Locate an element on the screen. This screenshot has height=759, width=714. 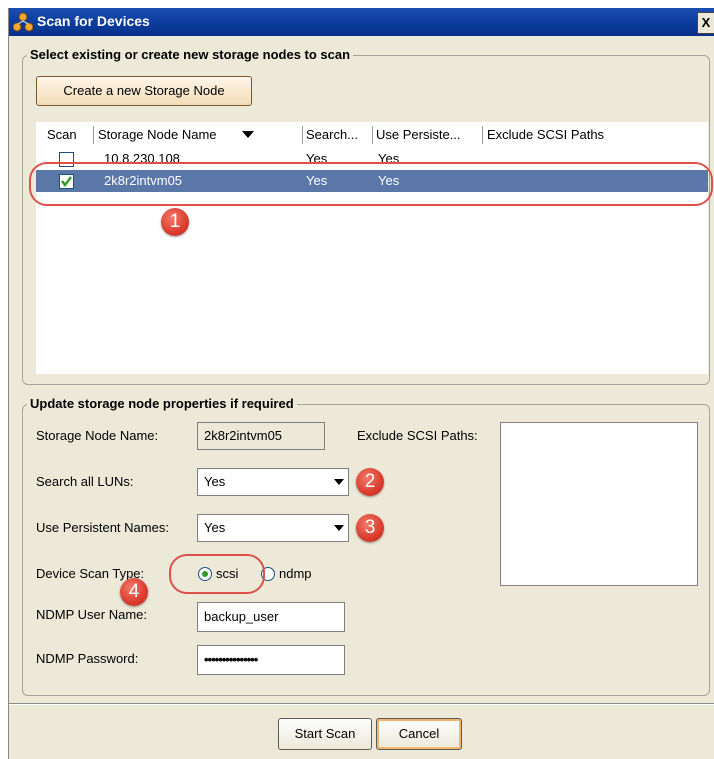
search-all-luns-label: Search all LUNs: is located at coordinates (85, 481).